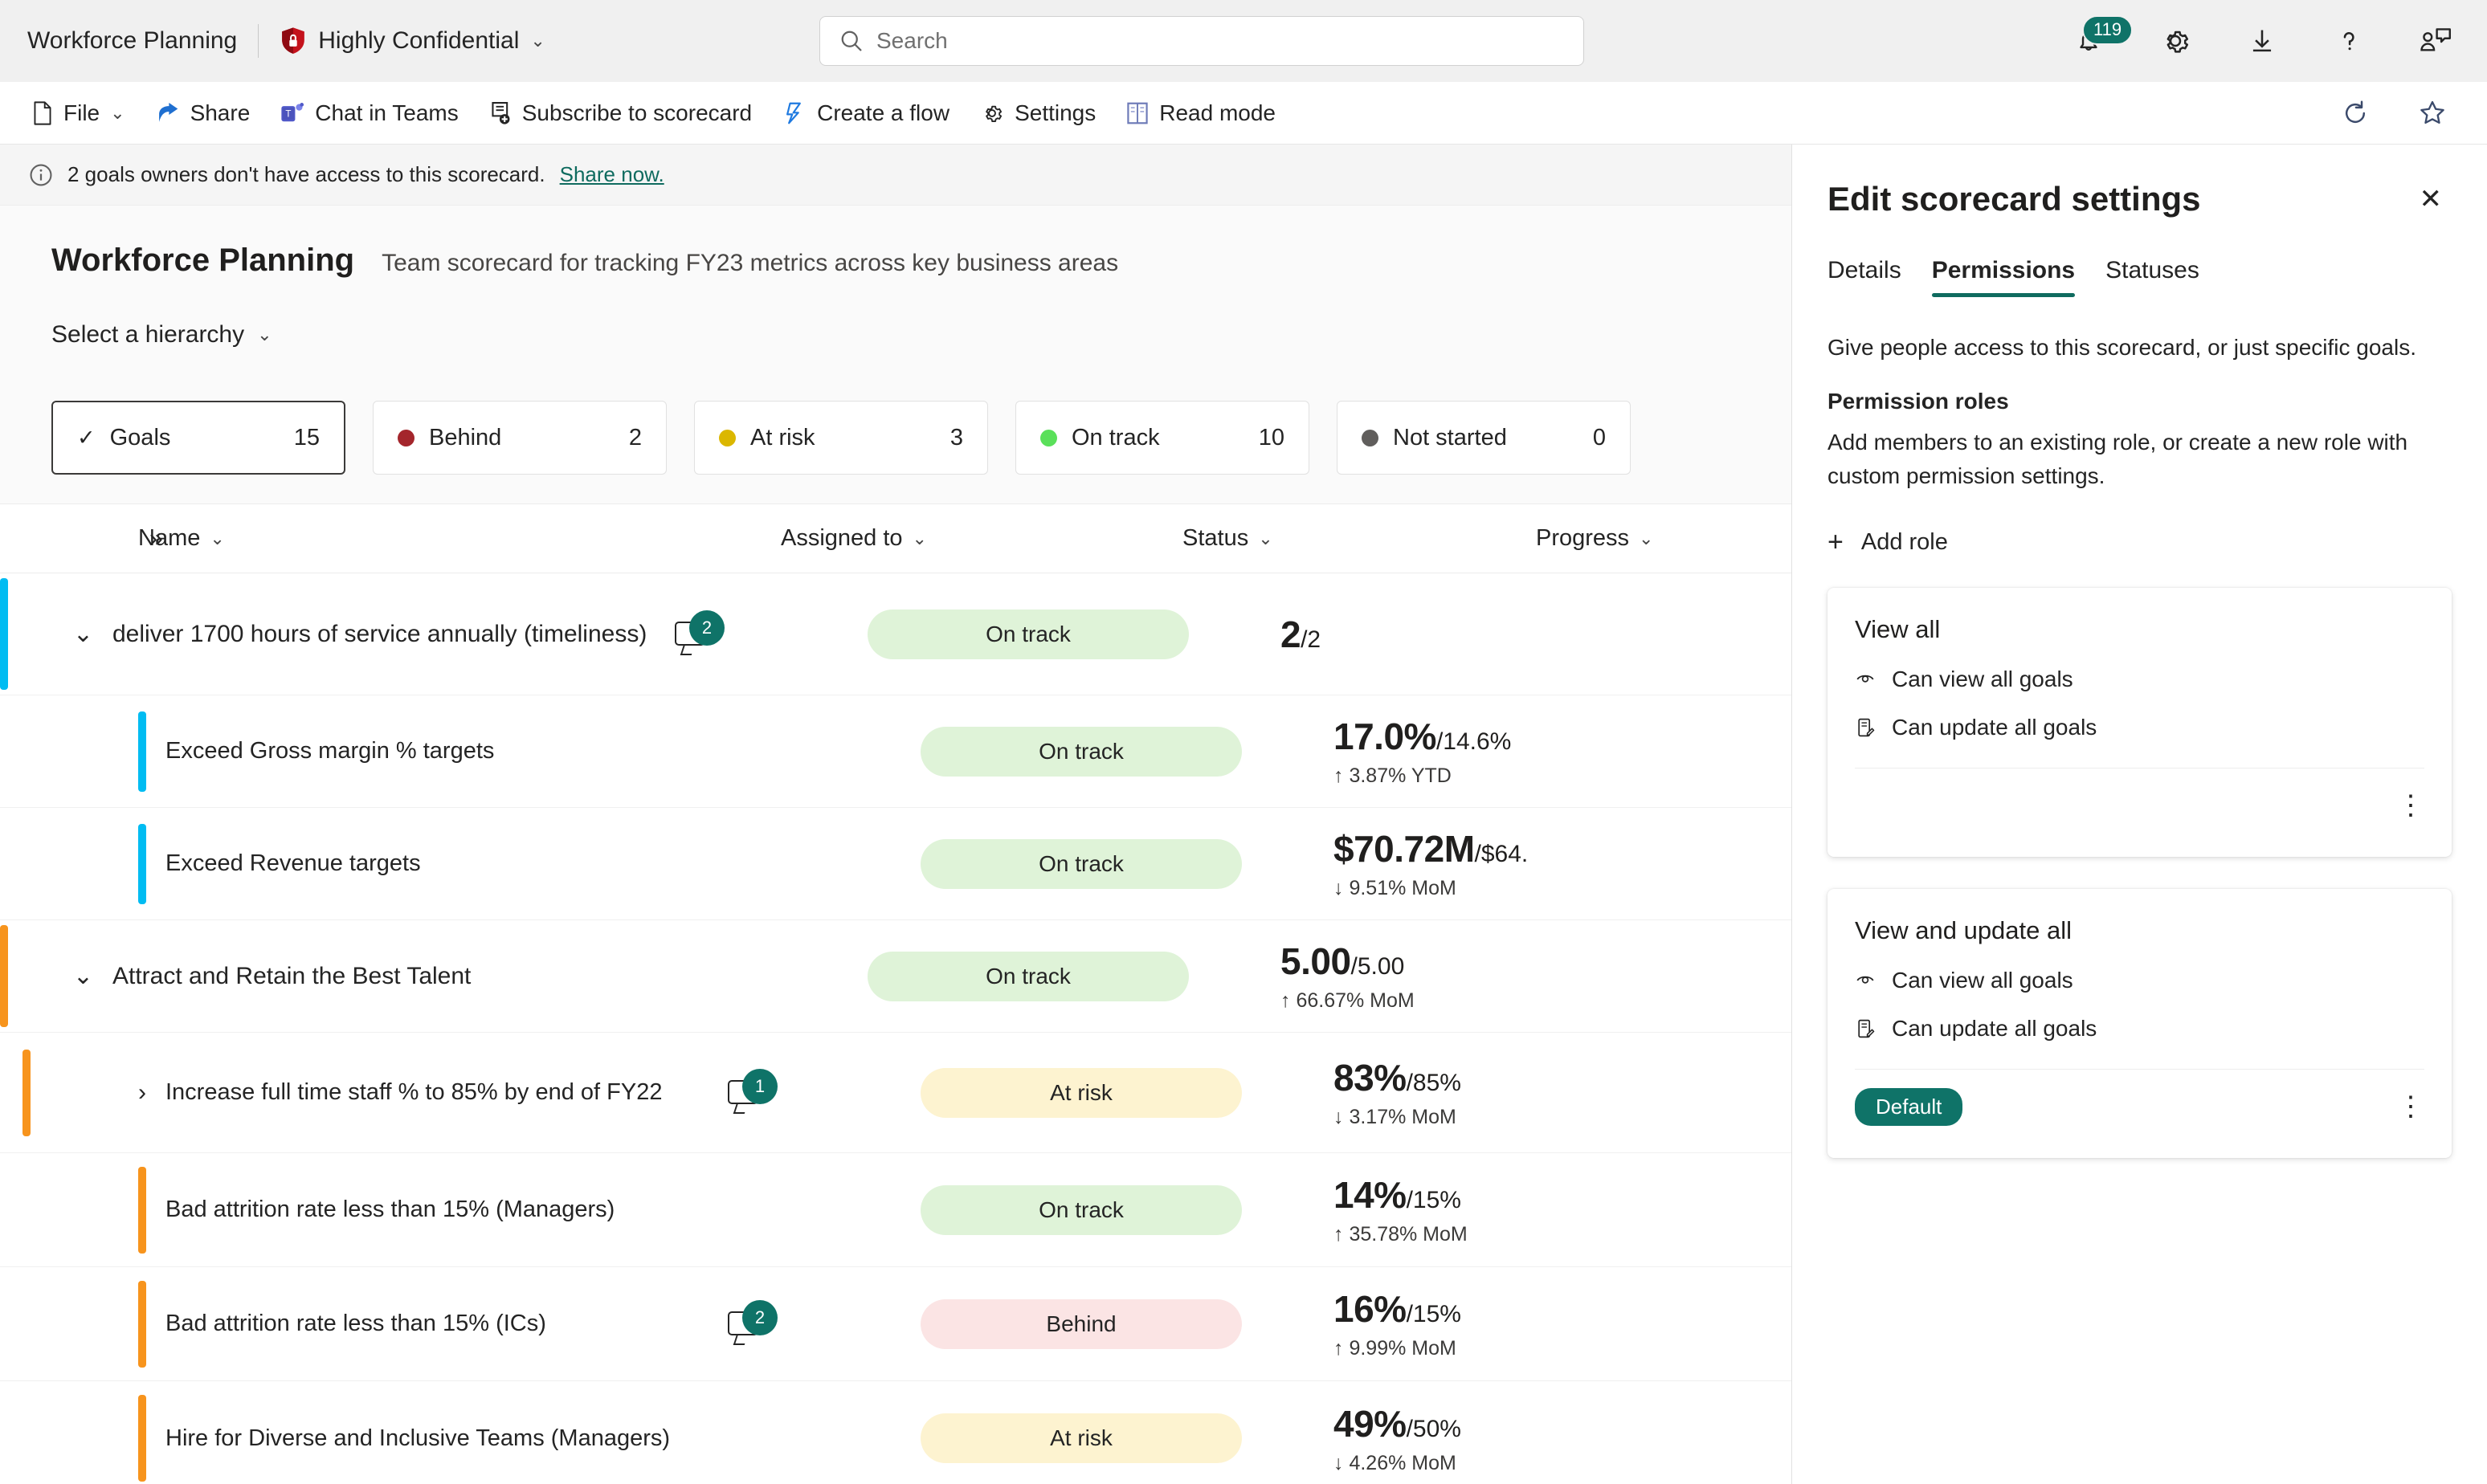  Describe the element at coordinates (1433, 1428) in the screenshot. I see `progress-target: /50%` at that location.